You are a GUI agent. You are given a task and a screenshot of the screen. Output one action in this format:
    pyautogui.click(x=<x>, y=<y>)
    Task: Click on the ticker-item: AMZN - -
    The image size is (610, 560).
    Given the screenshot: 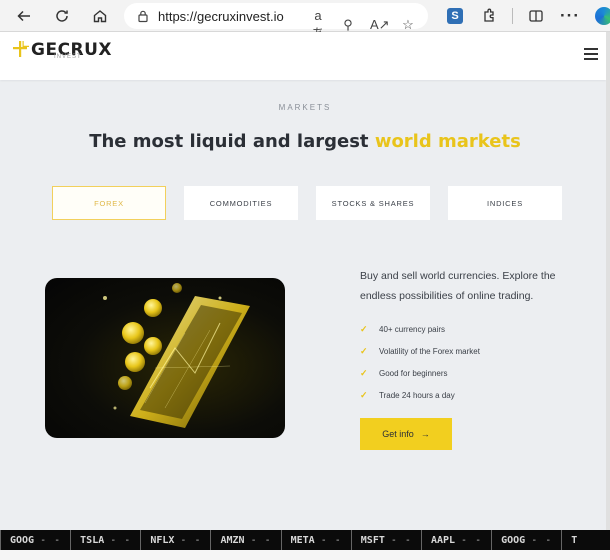 What is the action you would take?
    pyautogui.click(x=245, y=540)
    